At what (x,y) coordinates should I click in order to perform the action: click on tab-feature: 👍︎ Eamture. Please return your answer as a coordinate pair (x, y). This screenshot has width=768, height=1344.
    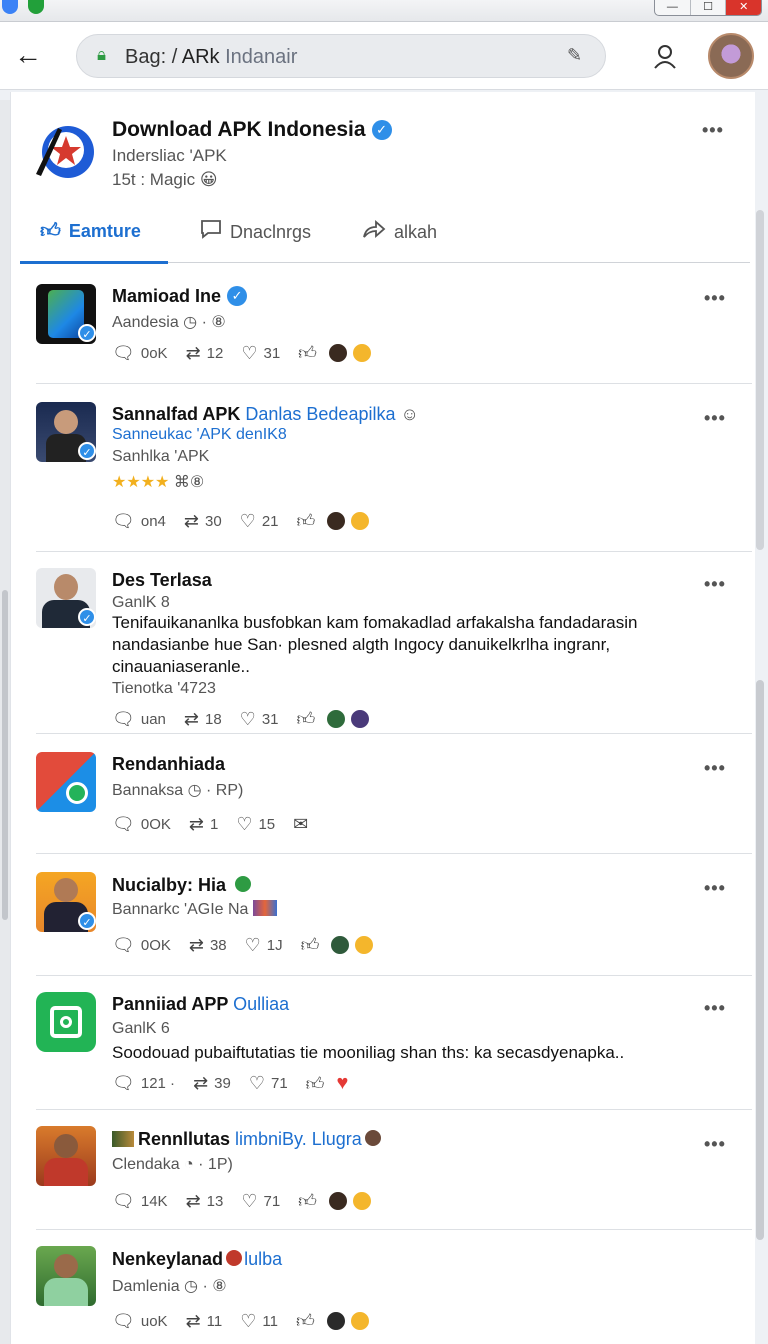
    Looking at the image, I should click on (90, 231).